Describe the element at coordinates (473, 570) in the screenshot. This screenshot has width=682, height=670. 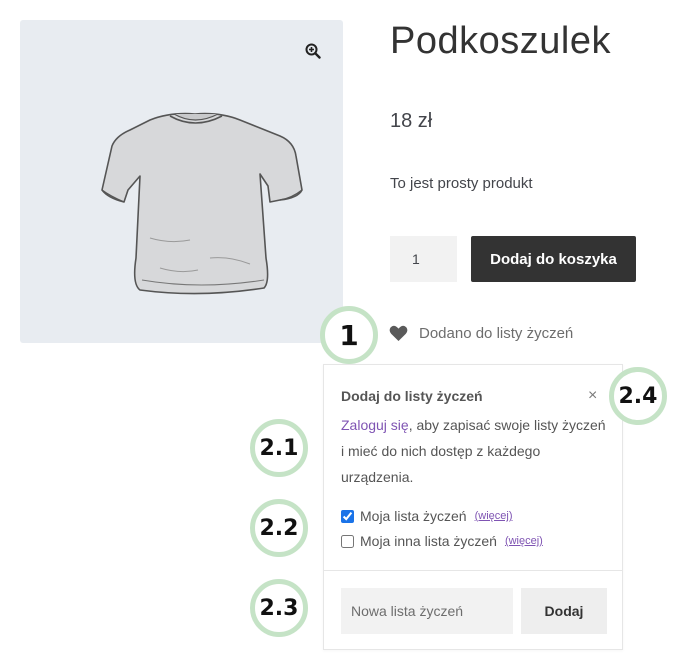
I see `popup-divider` at that location.